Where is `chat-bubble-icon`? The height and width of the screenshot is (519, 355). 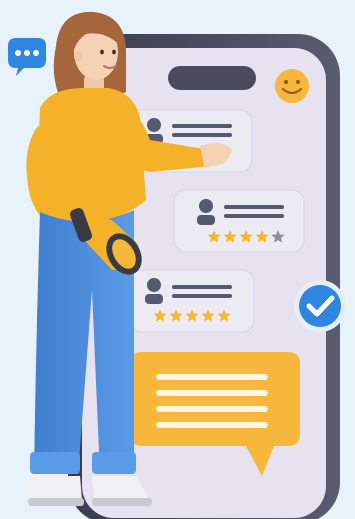
chat-bubble-icon is located at coordinates (27, 57).